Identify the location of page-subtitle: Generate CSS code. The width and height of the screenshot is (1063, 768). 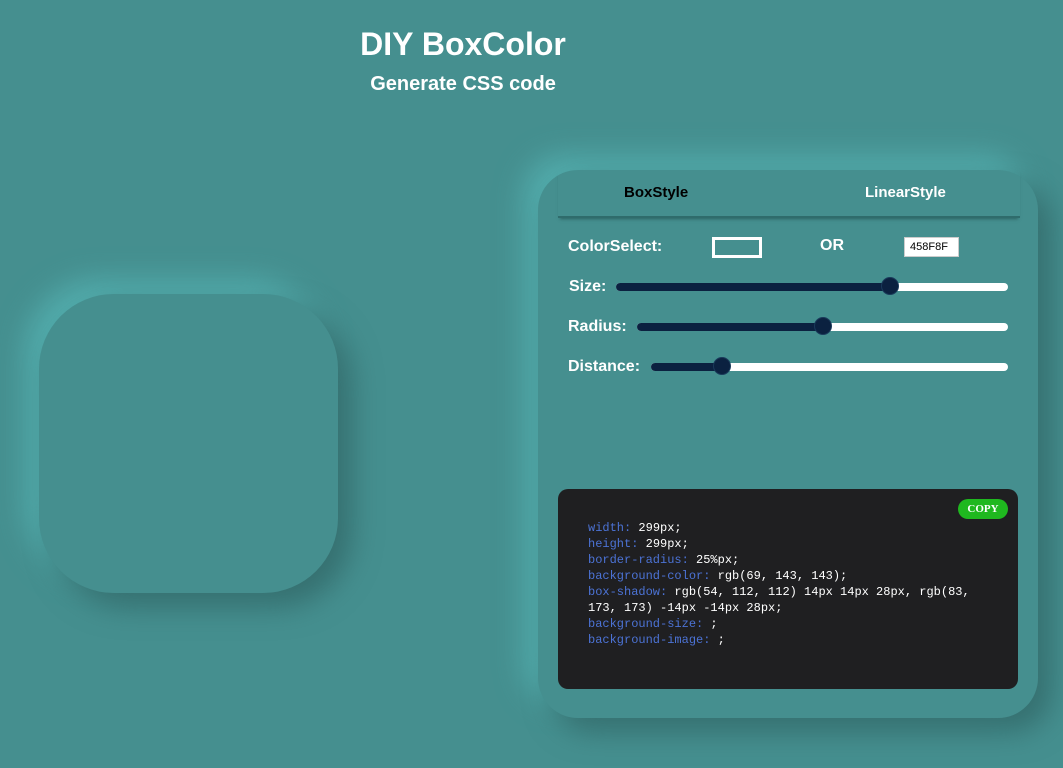
(463, 84).